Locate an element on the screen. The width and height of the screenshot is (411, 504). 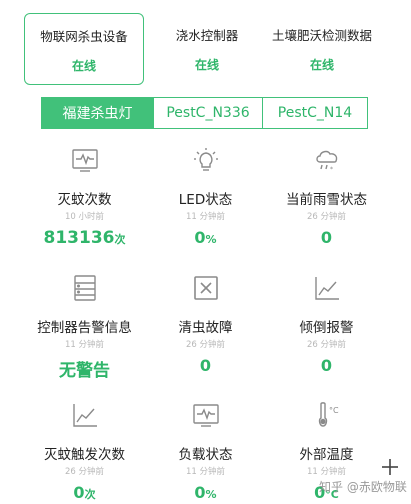
thermometer-celsius-icon: °C is located at coordinates (327, 415).